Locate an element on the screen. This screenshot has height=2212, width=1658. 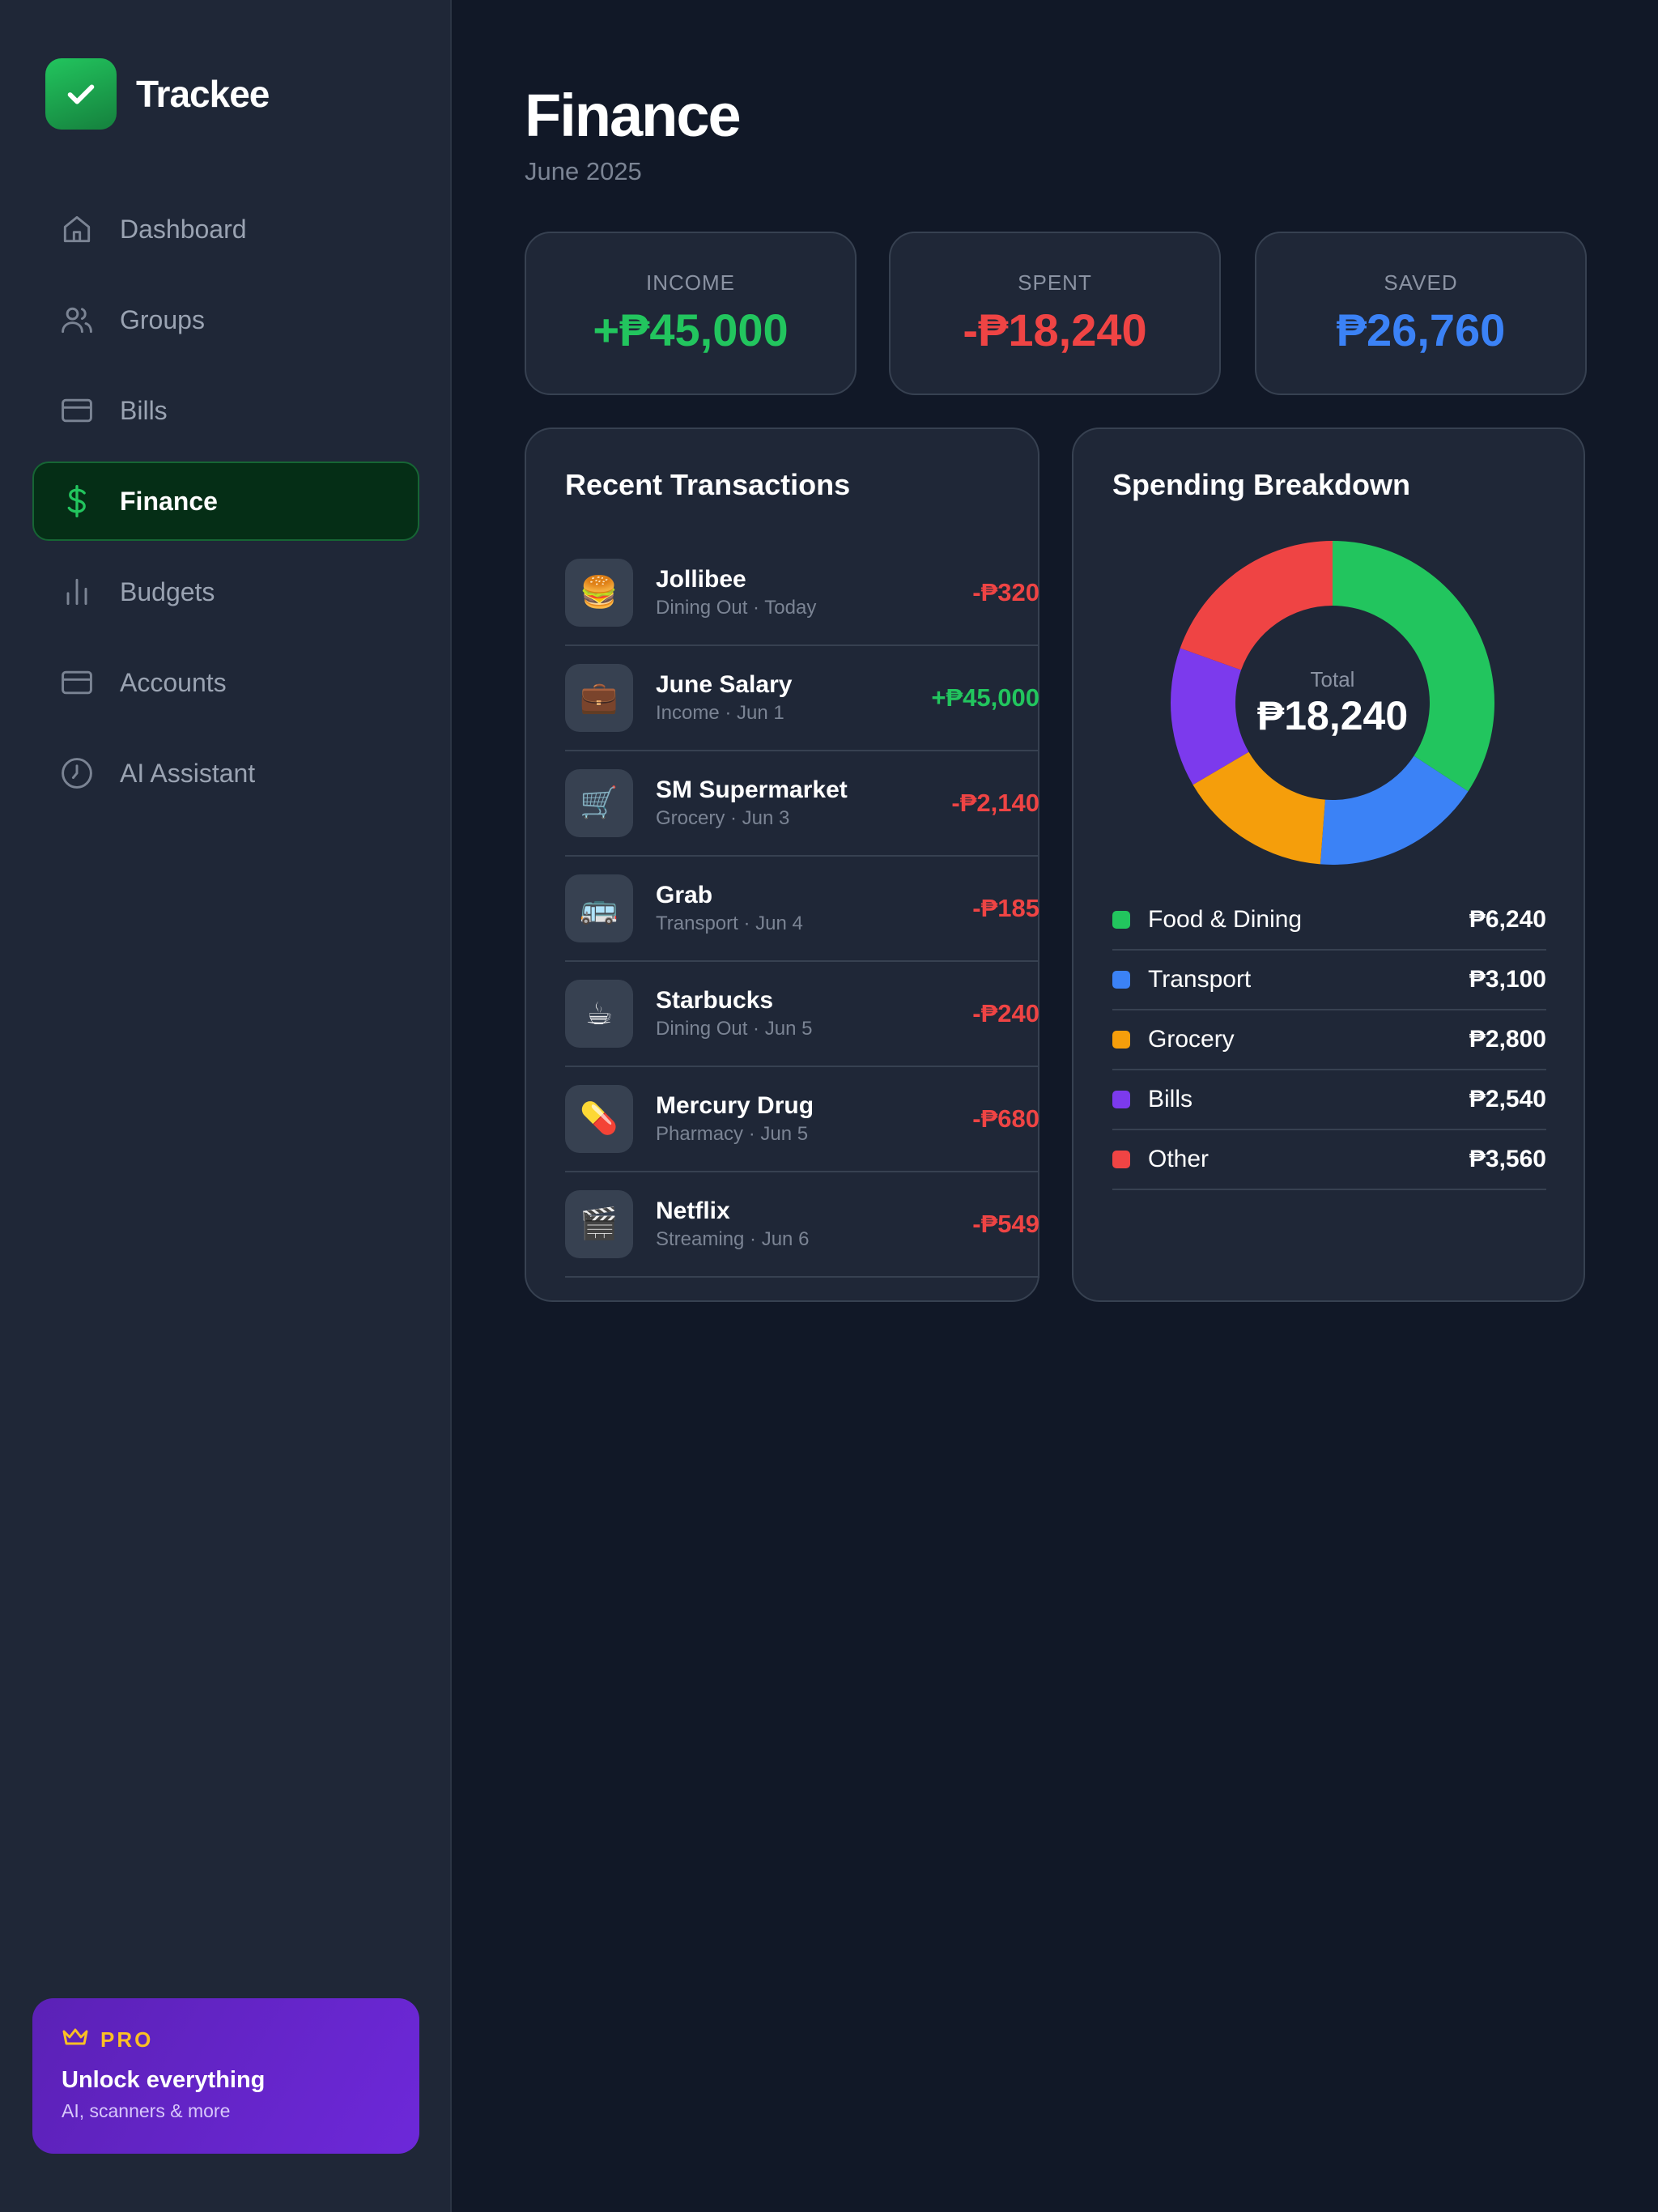
brand: Trackee is located at coordinates (157, 94).